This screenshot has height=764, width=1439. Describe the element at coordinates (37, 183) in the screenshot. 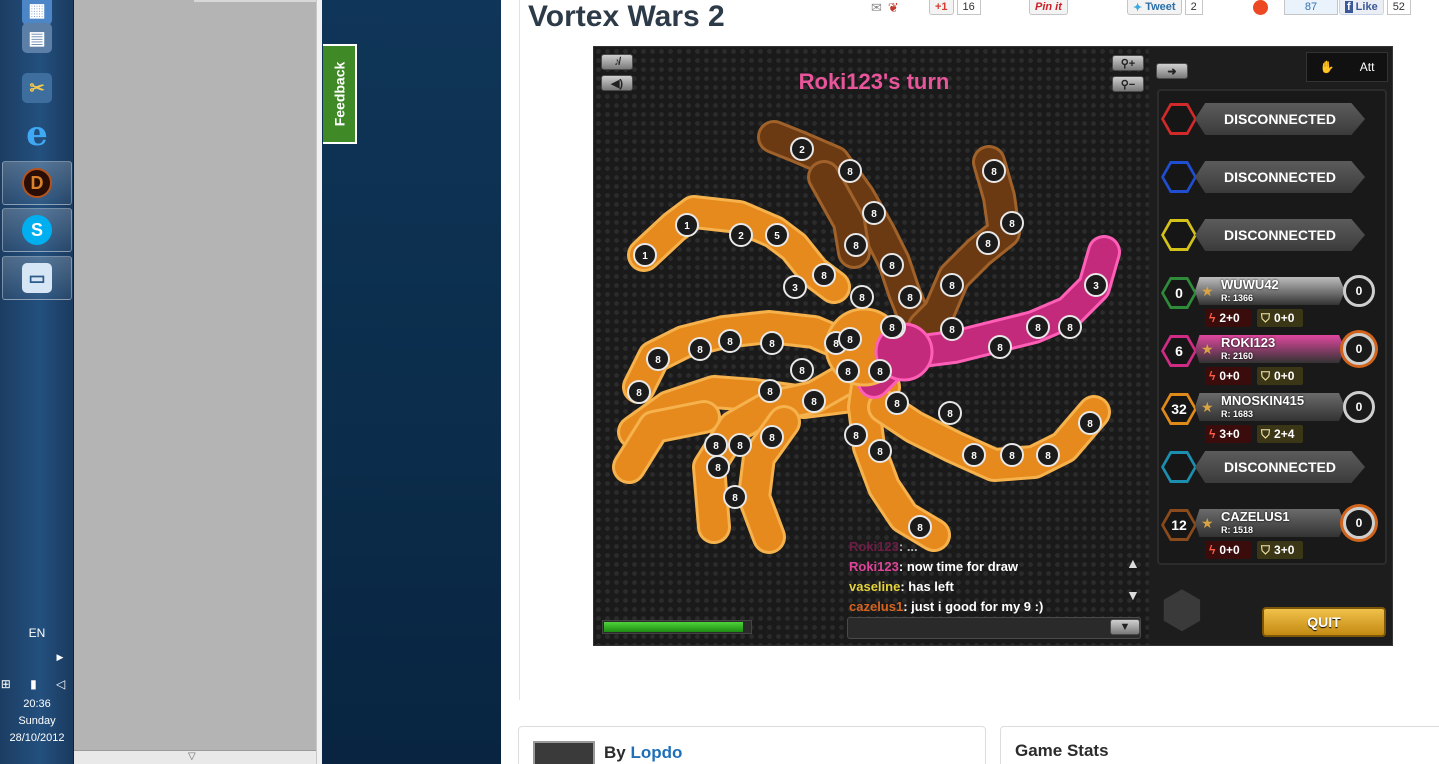

I see `diablo-icon: D` at that location.